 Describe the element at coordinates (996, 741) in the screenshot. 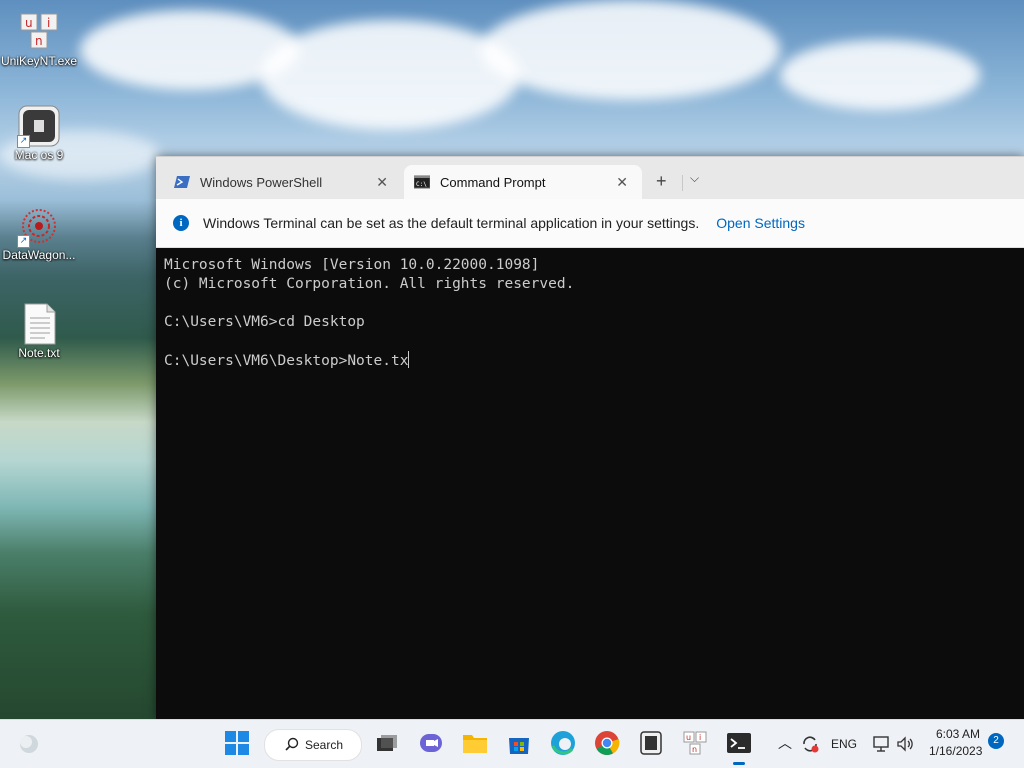

I see `notification-badge: 2` at that location.